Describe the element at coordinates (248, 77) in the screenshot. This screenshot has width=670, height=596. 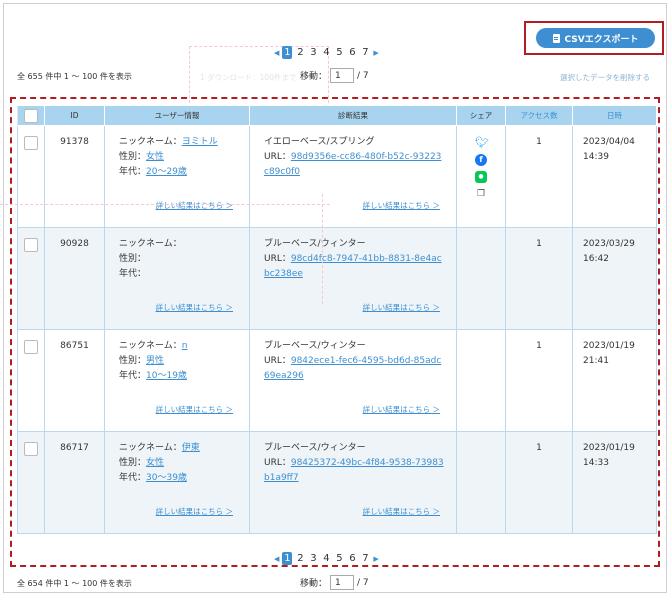
I see `ghost-download-note: 1 ダウンロード：100件まで` at that location.